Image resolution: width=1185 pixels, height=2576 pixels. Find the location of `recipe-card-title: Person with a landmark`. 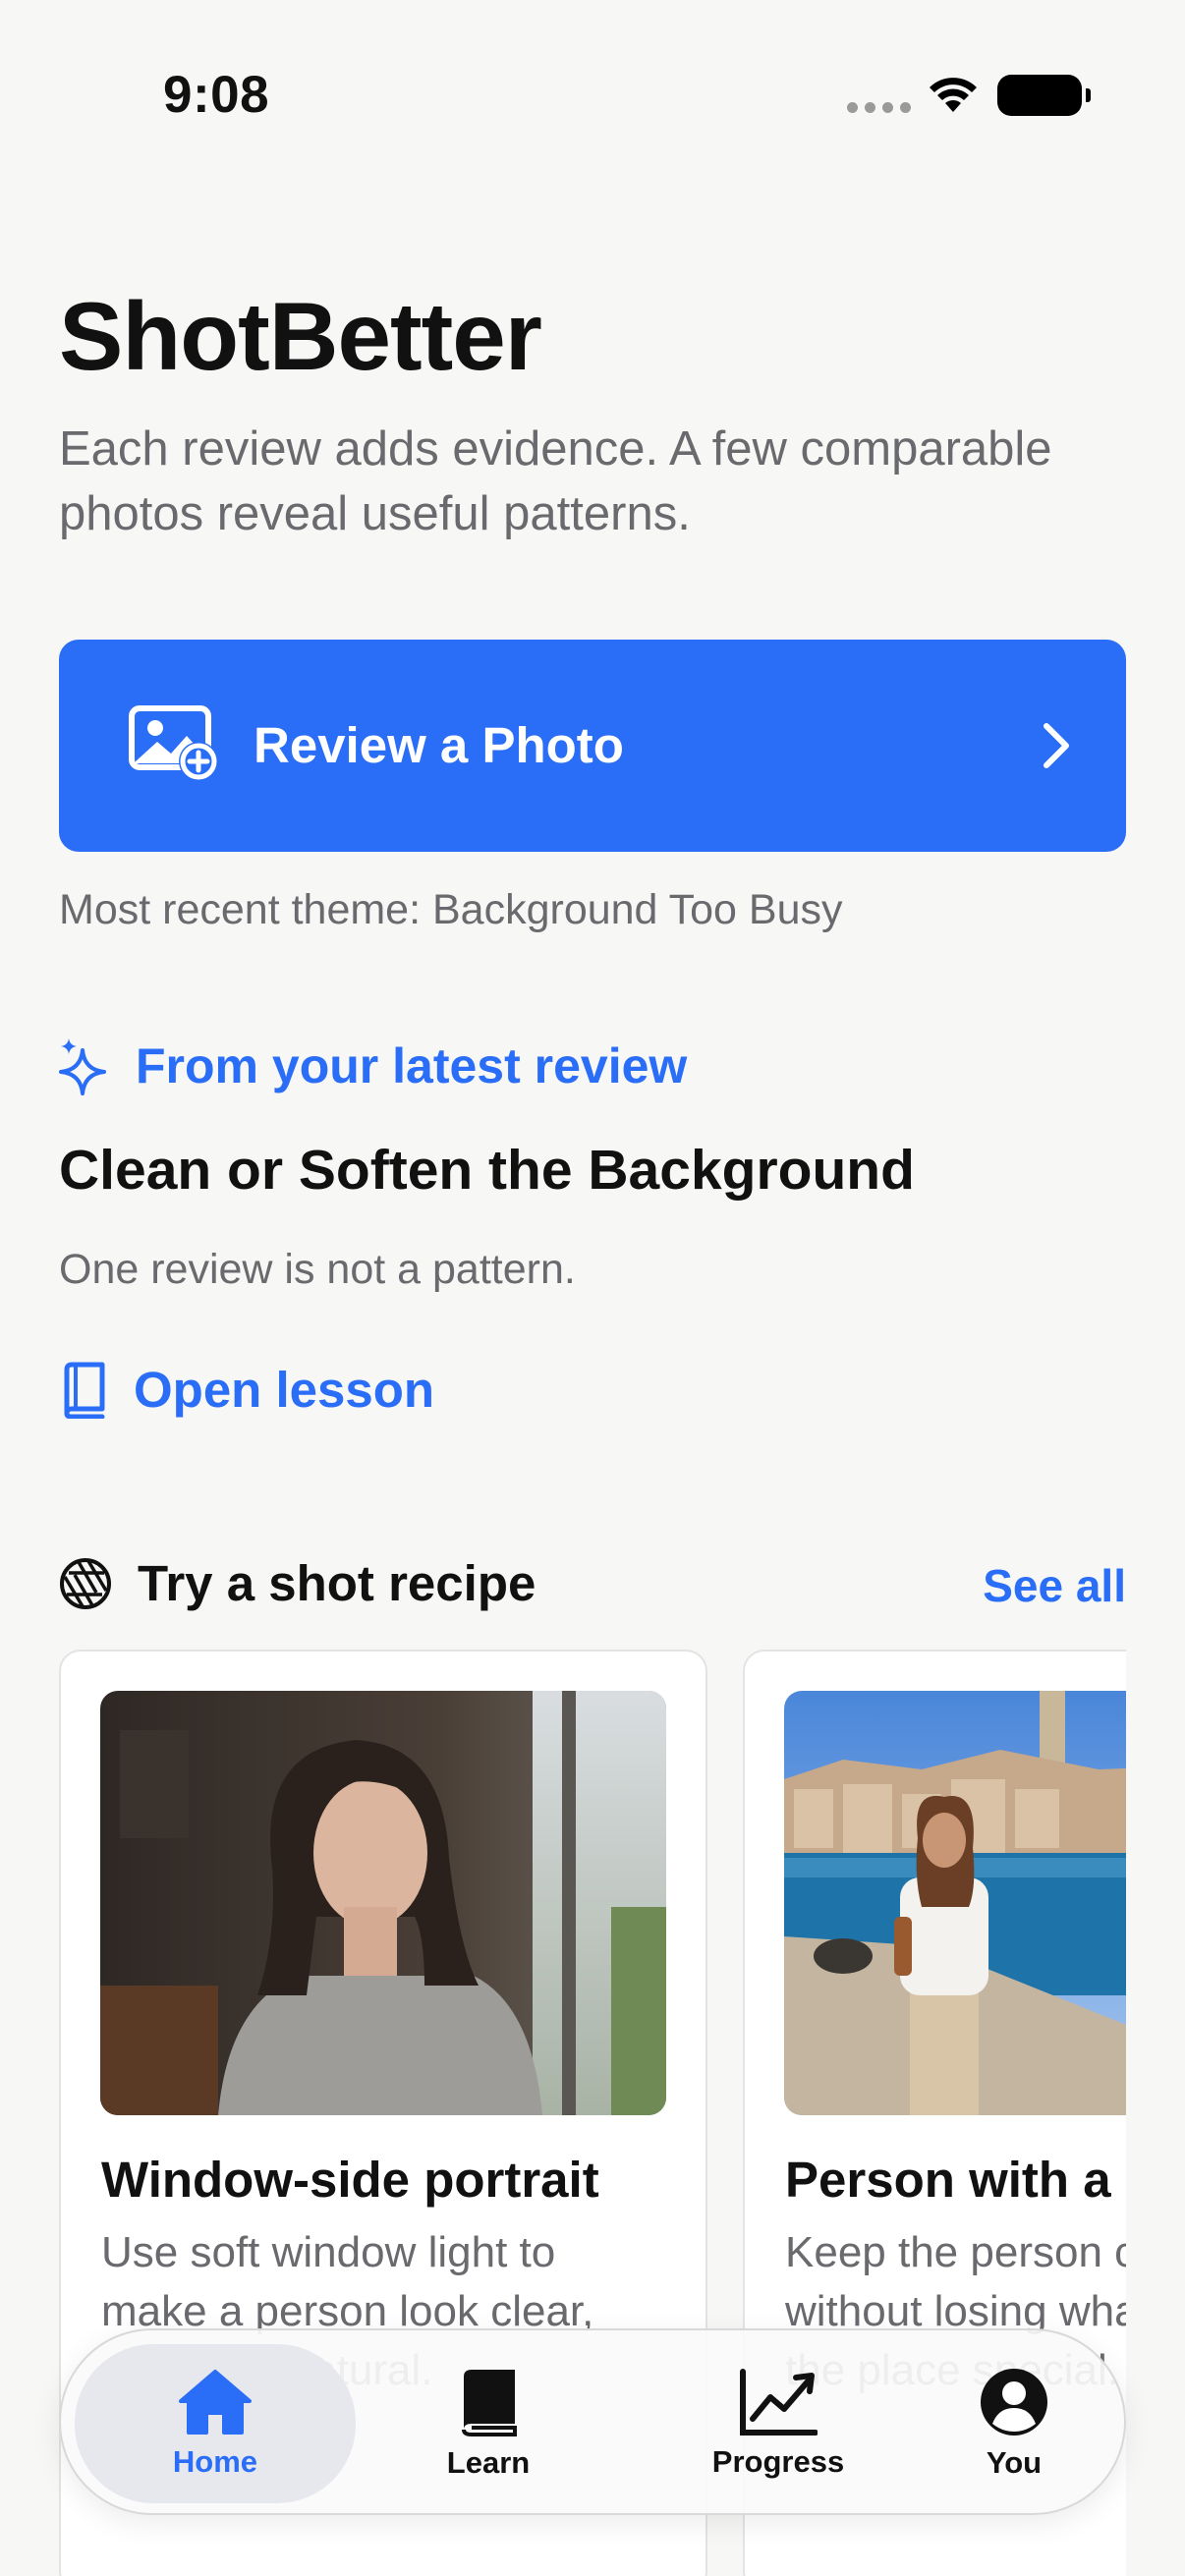

recipe-card-title: Person with a landmark is located at coordinates (956, 2180).